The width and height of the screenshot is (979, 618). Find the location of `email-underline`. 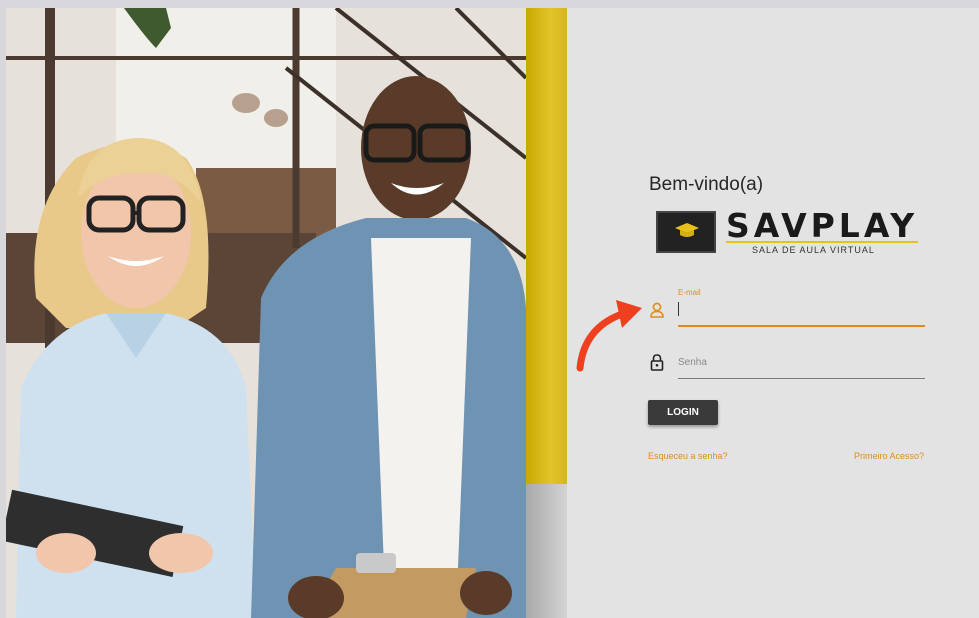

email-underline is located at coordinates (801, 326).